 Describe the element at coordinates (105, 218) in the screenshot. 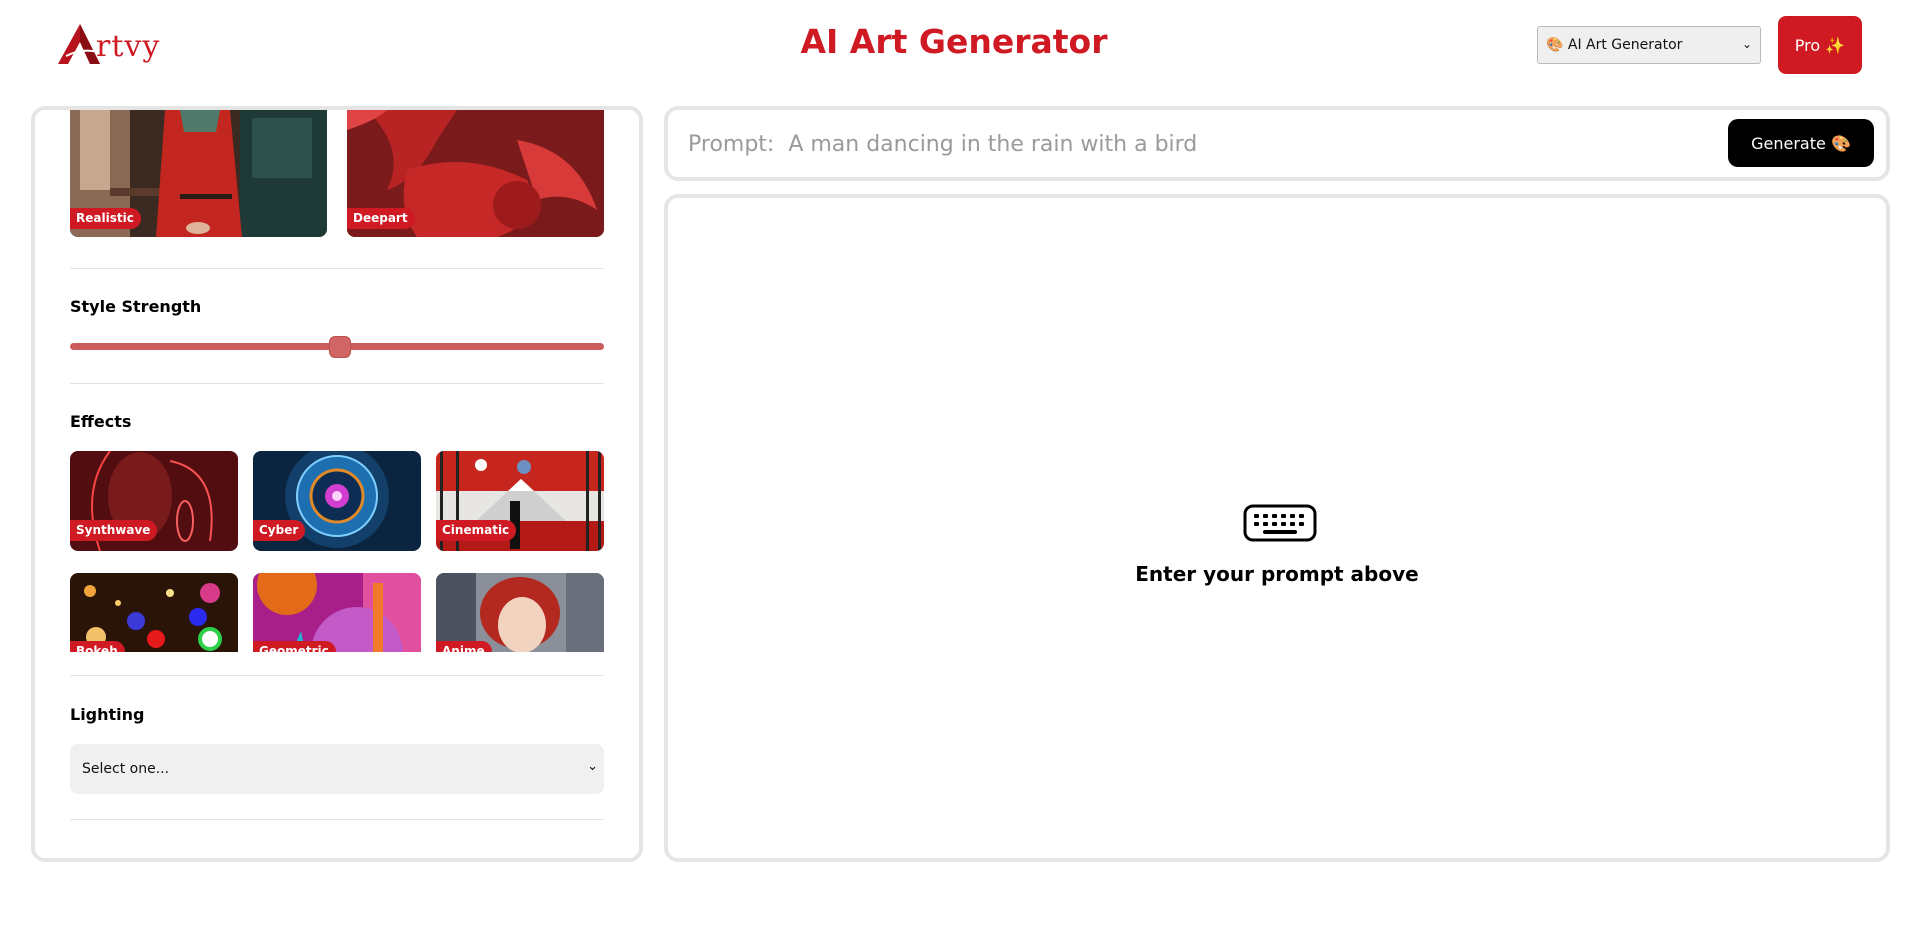

I see `style-label: Realistic` at that location.